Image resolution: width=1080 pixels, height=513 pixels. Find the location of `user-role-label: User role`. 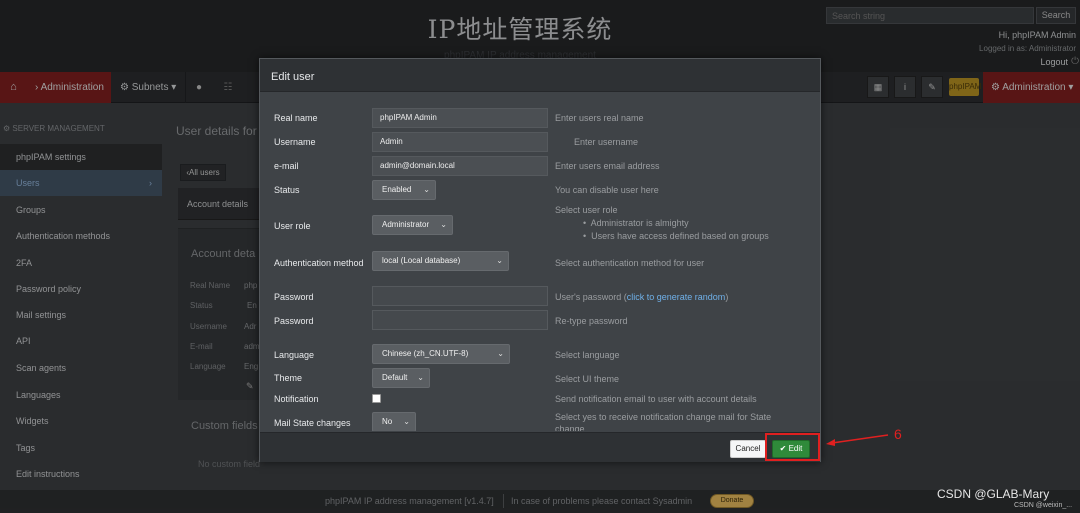

user-role-label: User role is located at coordinates (292, 226).